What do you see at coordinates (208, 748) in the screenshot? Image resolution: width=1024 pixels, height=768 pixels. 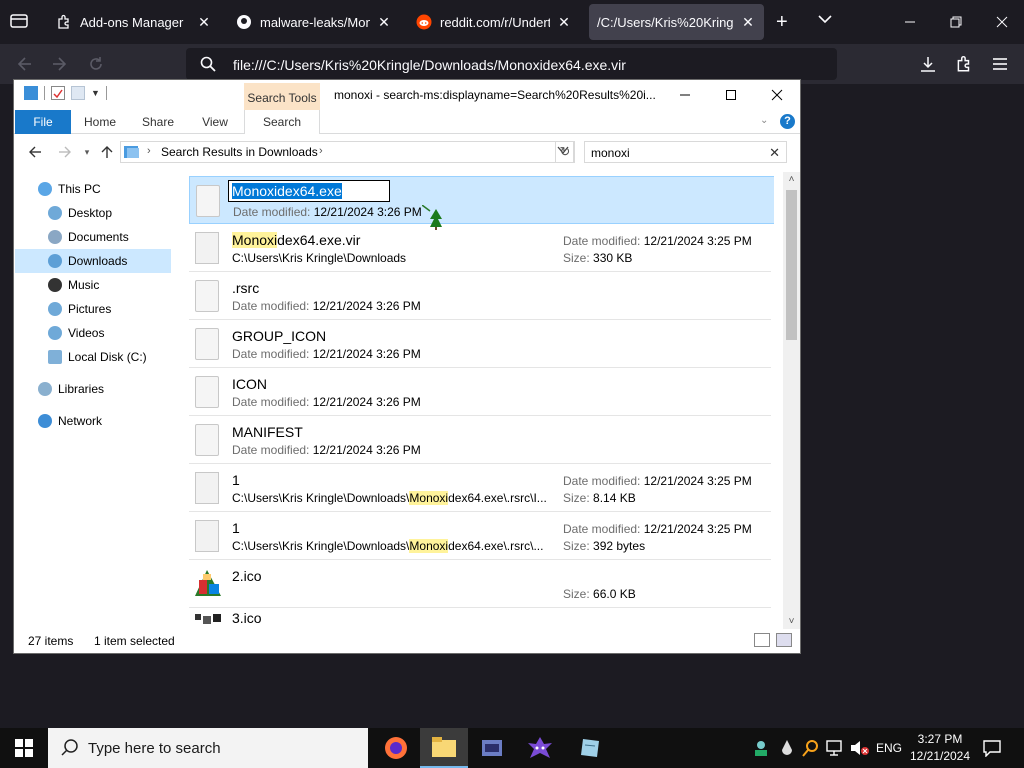 I see `taskbar-search-input: Type here to search` at bounding box center [208, 748].